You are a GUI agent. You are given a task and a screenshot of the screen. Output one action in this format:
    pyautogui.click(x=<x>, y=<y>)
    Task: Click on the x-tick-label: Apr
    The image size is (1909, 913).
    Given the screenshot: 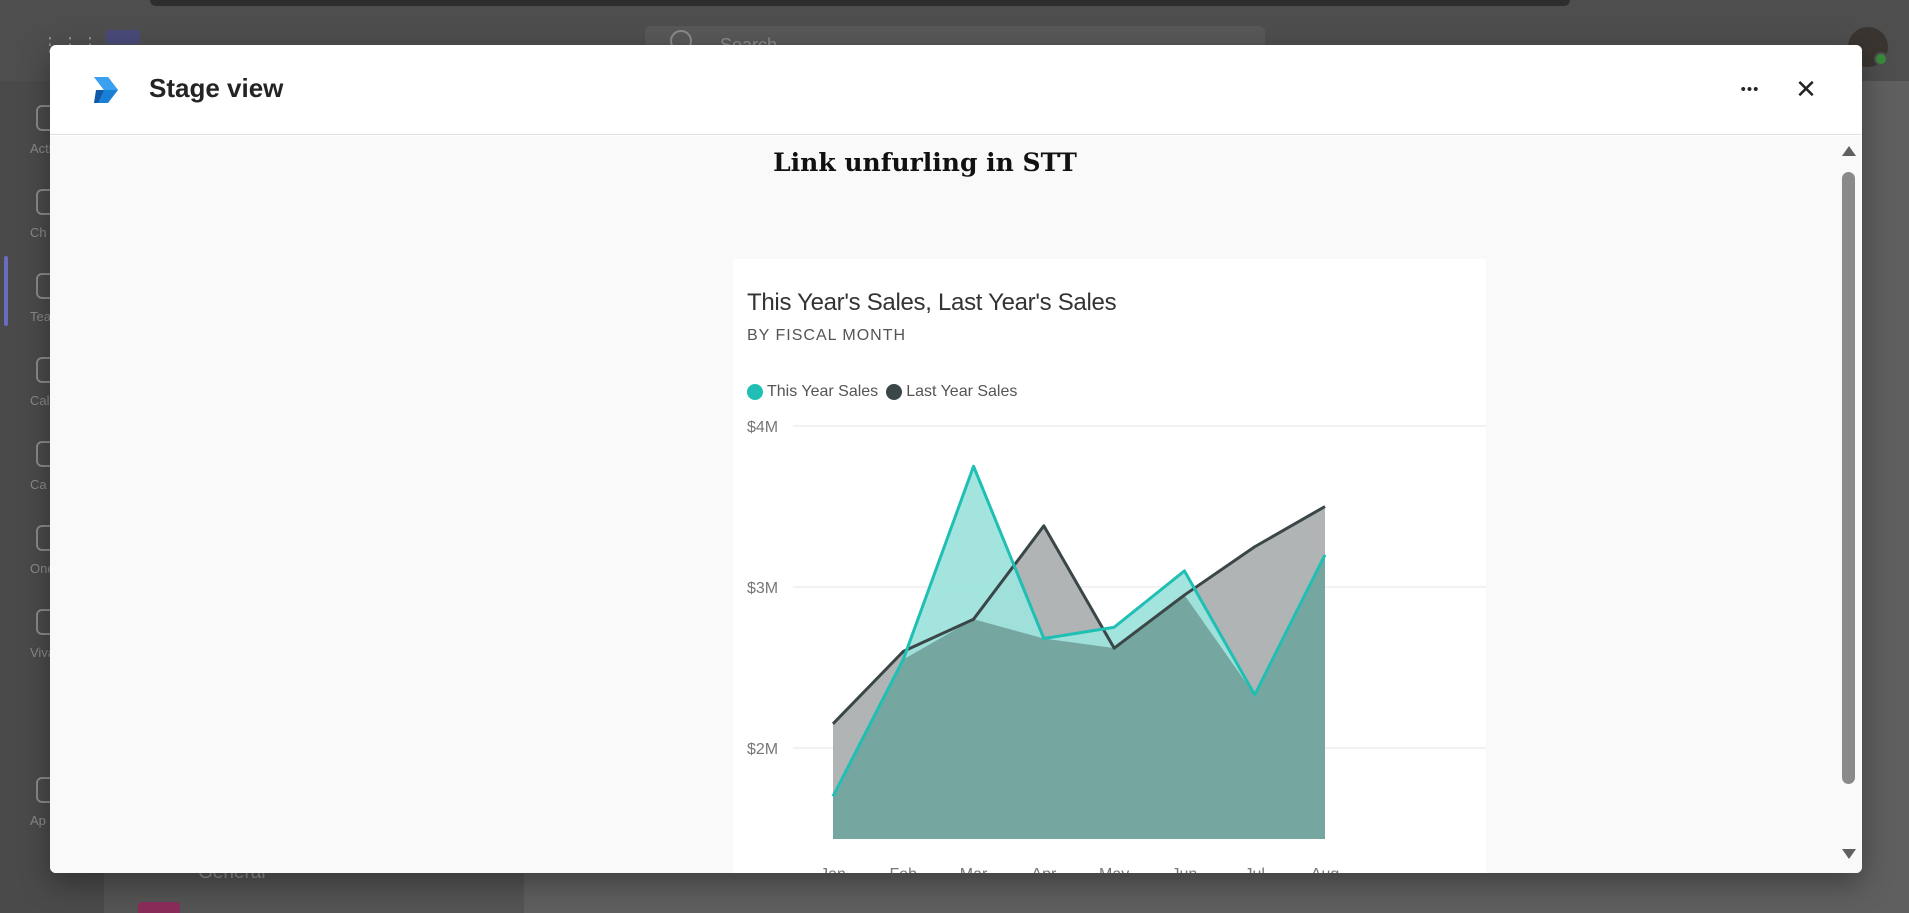 What is the action you would take?
    pyautogui.click(x=1044, y=869)
    